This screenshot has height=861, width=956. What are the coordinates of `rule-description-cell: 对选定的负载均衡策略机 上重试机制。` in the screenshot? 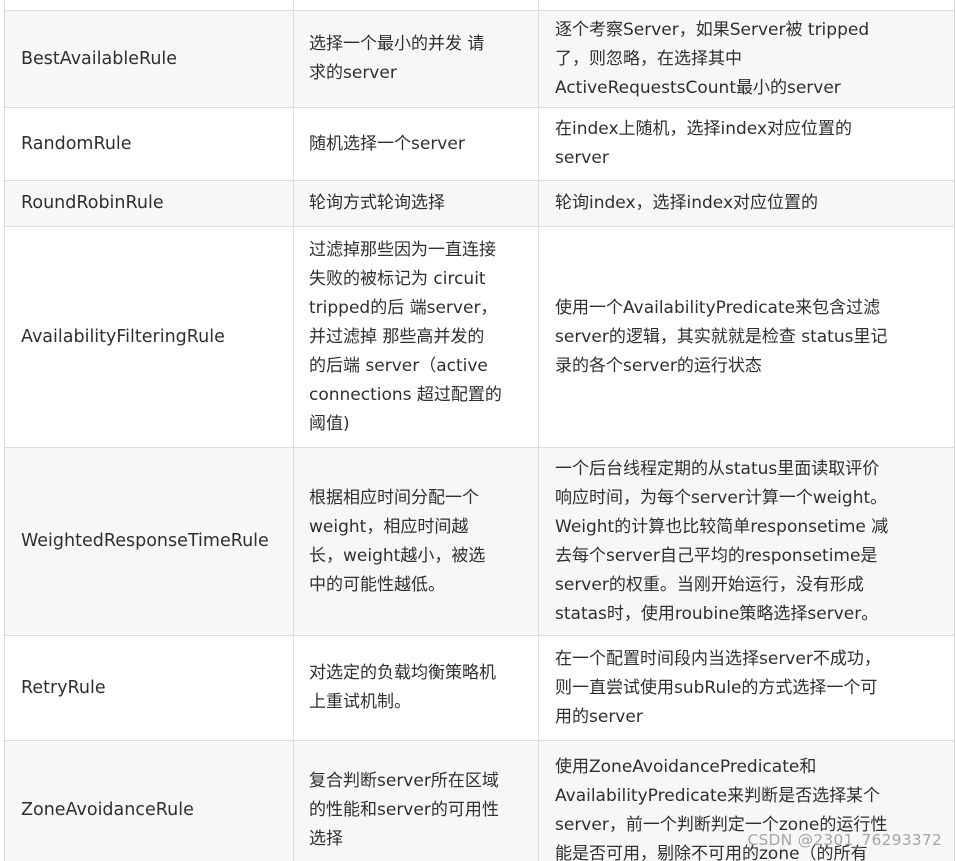 It's located at (416, 688).